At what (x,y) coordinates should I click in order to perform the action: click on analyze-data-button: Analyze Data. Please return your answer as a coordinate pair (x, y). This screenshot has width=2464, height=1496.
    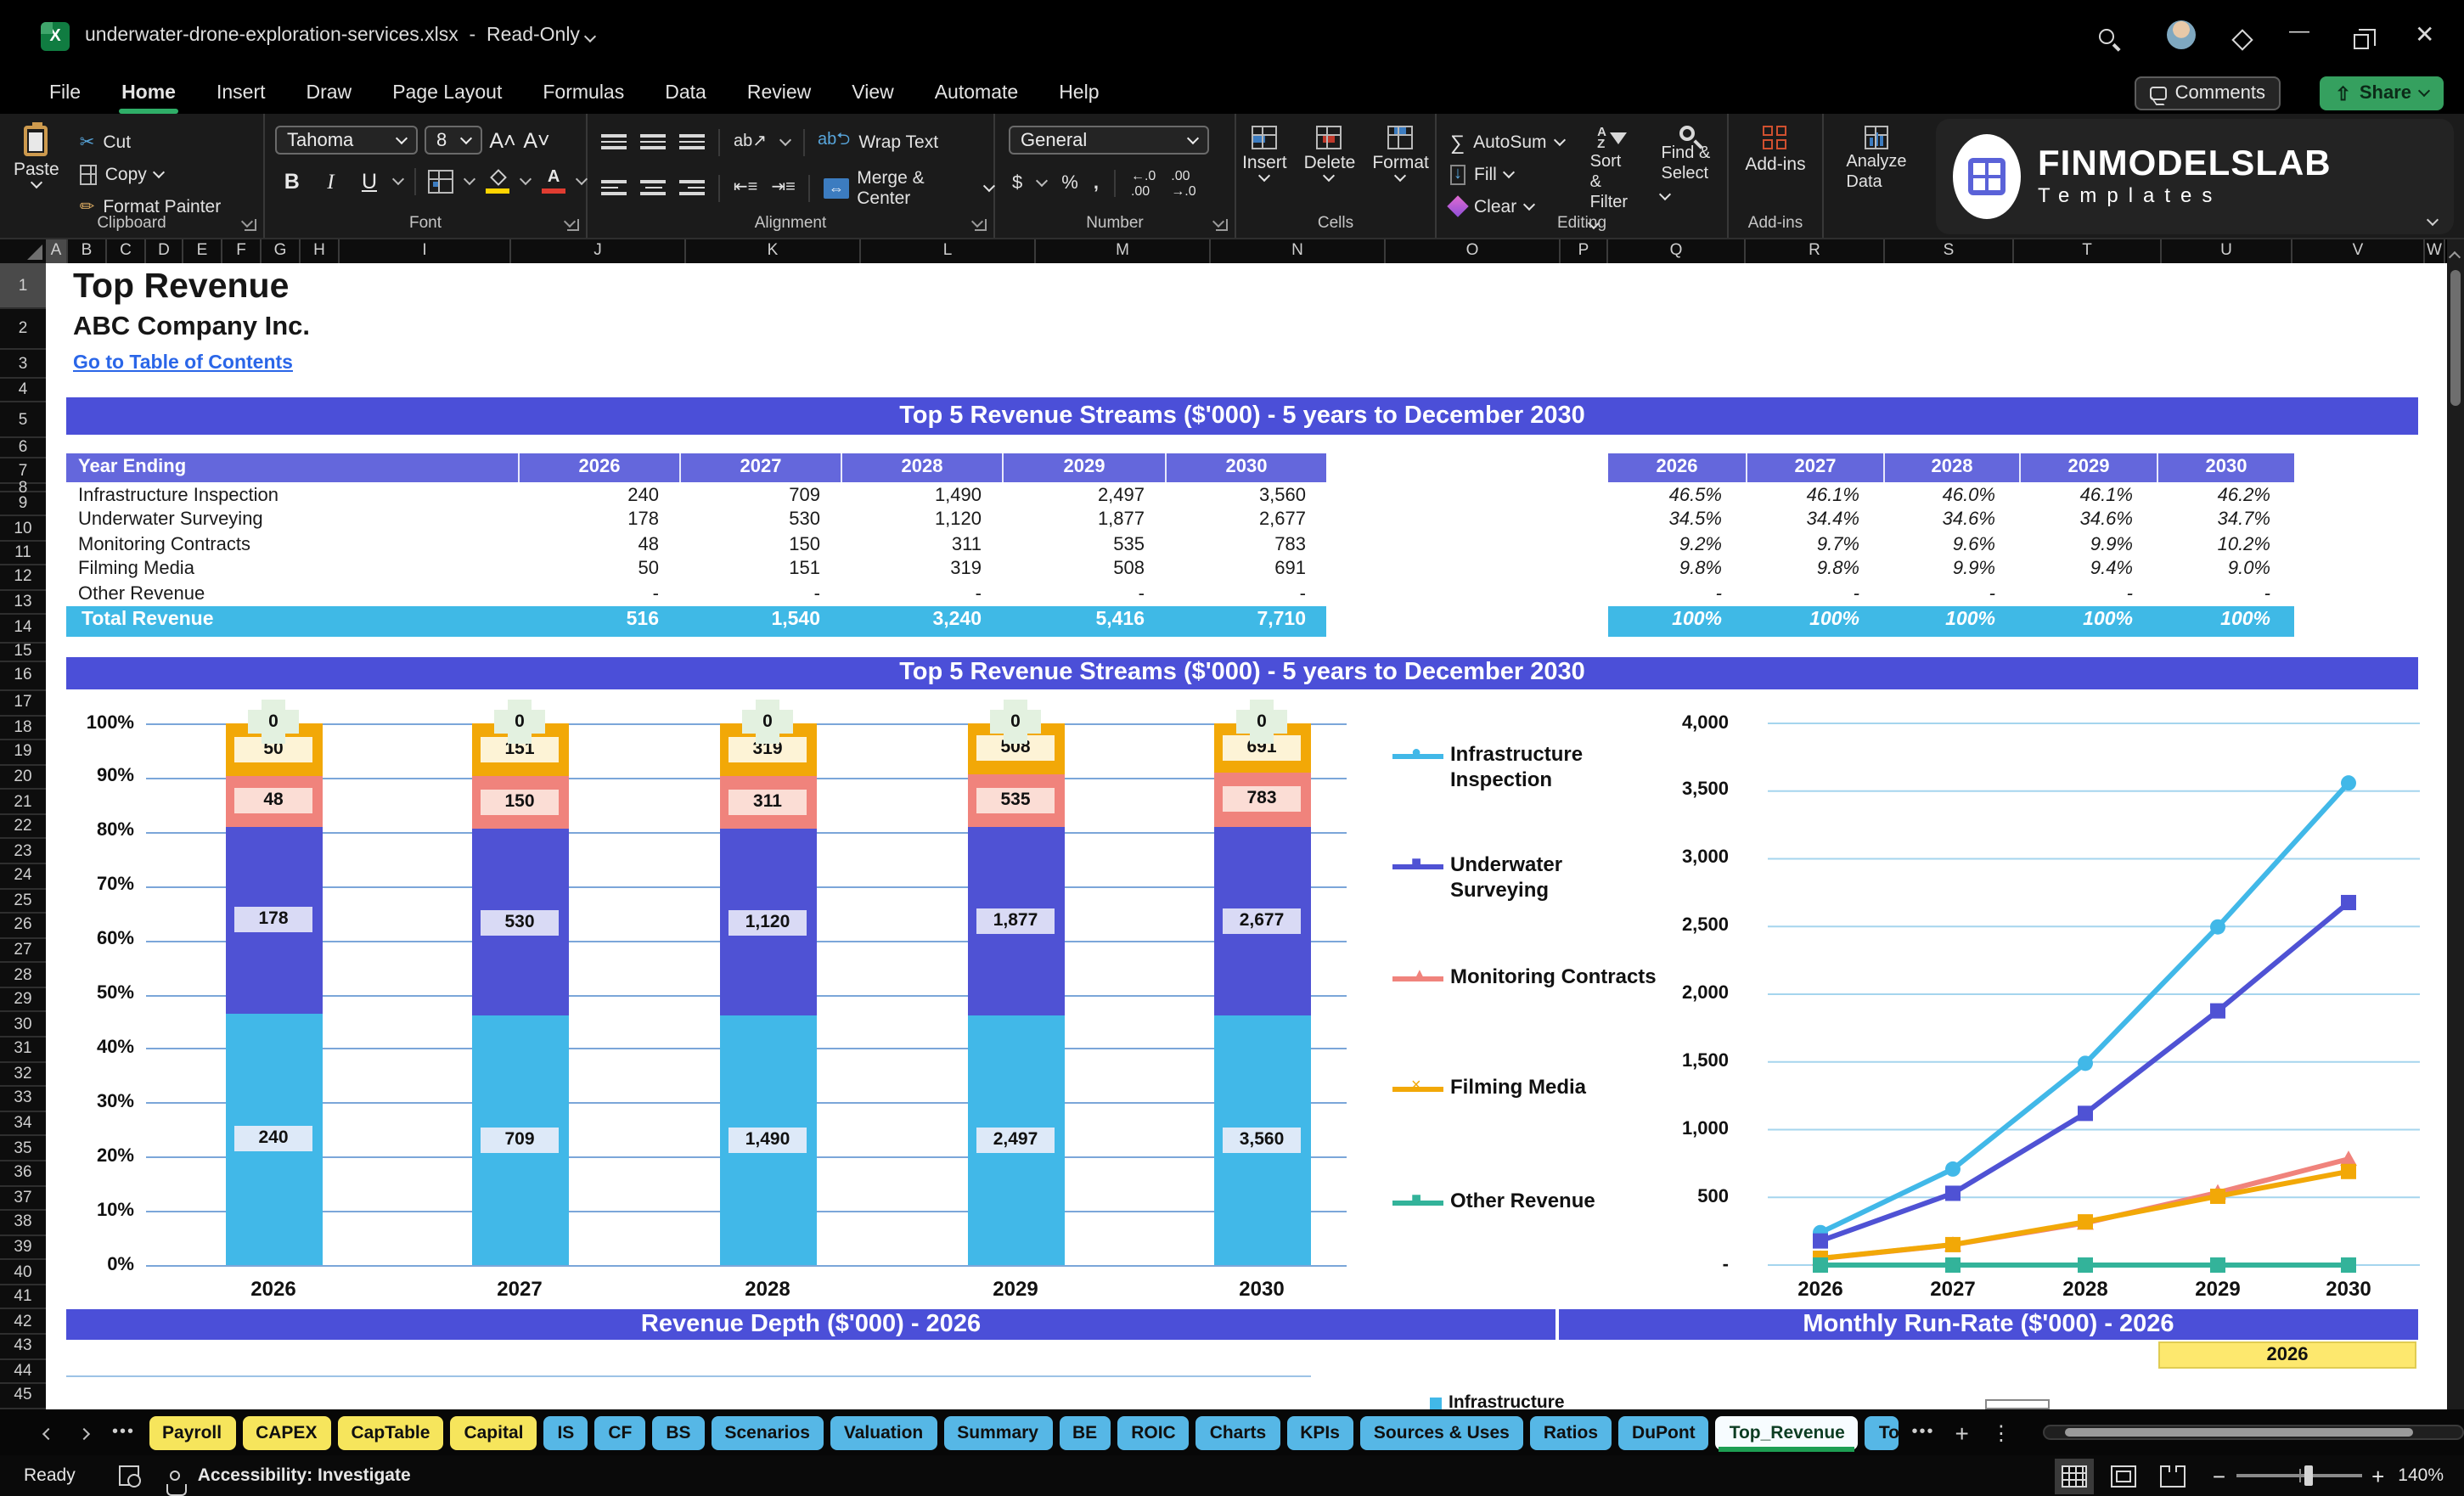
    Looking at the image, I should click on (1876, 160).